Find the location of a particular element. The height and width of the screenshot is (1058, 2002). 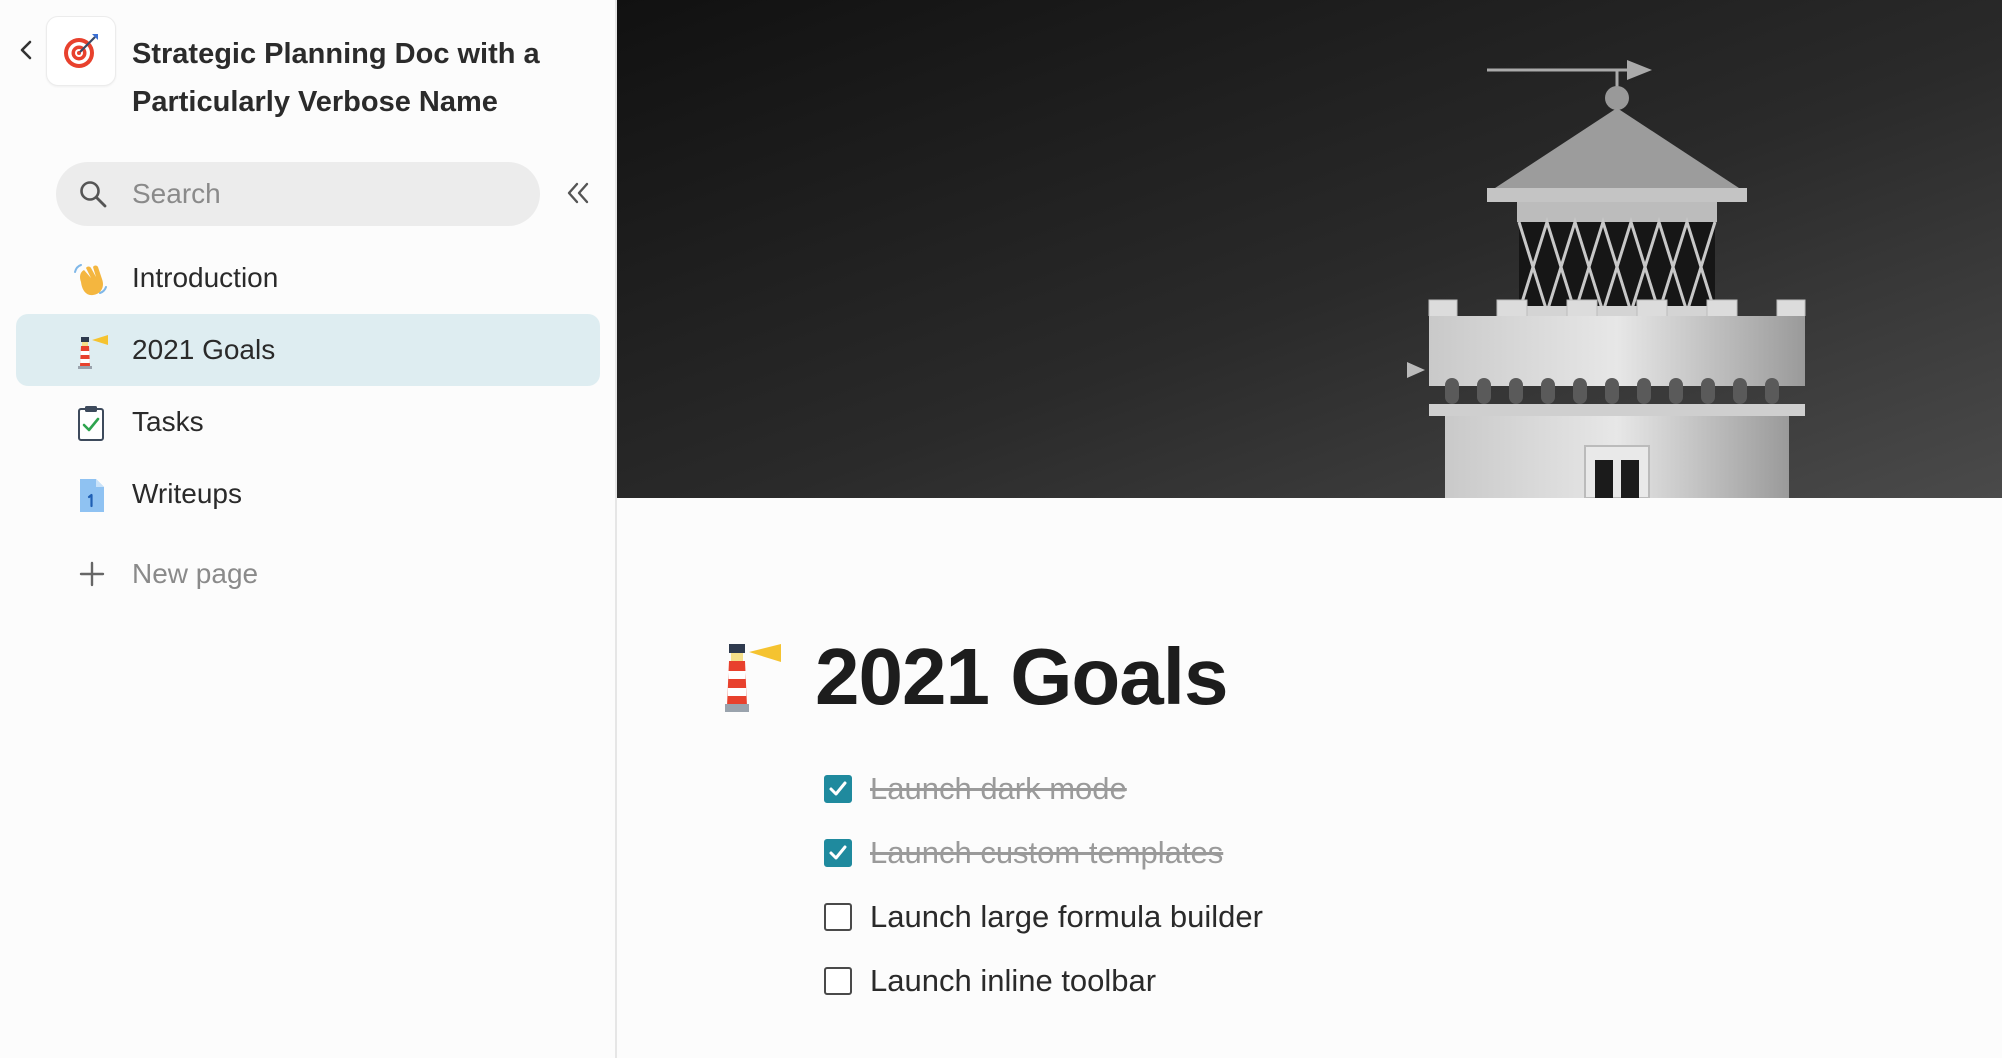

chevron-left-icon is located at coordinates (26, 50).